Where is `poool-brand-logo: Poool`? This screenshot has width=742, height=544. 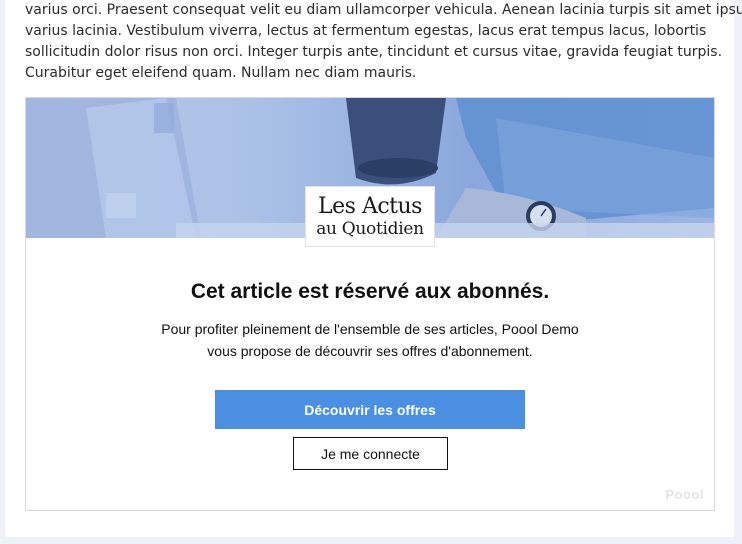 poool-brand-logo: Poool is located at coordinates (684, 494).